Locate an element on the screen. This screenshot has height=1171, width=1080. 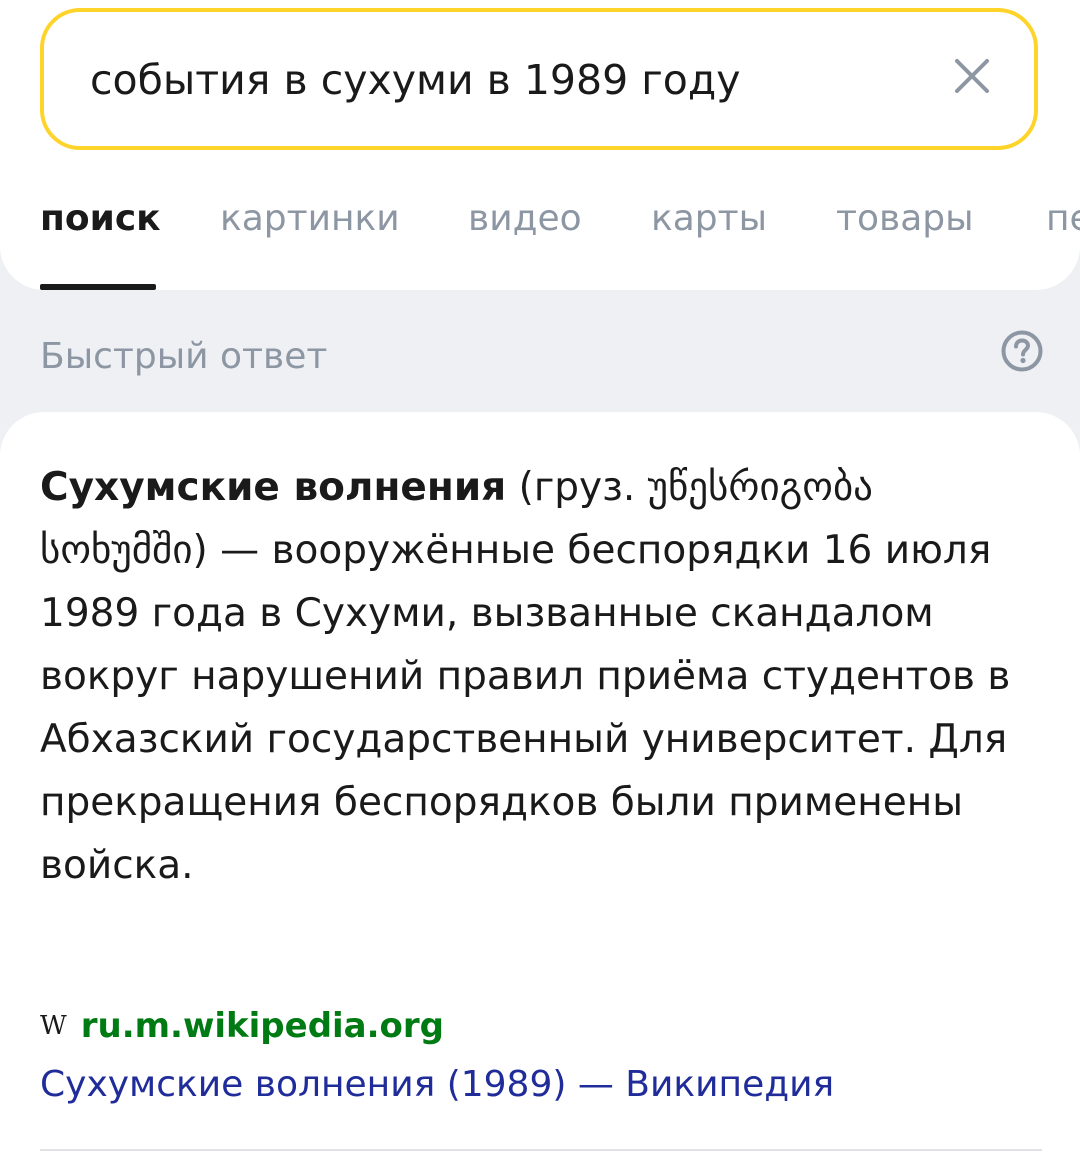
source-domain-link: ru.m.wikipedia.org is located at coordinates (262, 1026).